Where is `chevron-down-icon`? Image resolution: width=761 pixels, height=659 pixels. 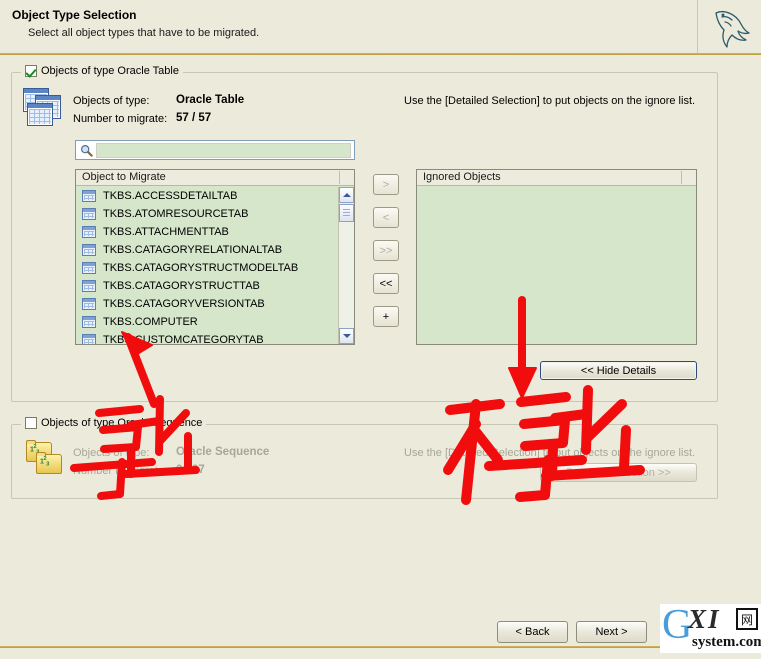 chevron-down-icon is located at coordinates (346, 336).